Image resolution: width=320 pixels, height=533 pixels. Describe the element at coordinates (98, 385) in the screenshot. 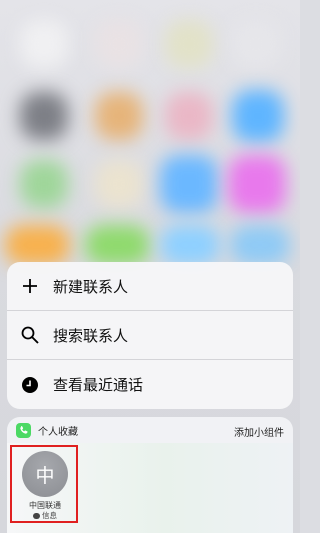

I see `menu-item-label: 查看最近通话` at that location.